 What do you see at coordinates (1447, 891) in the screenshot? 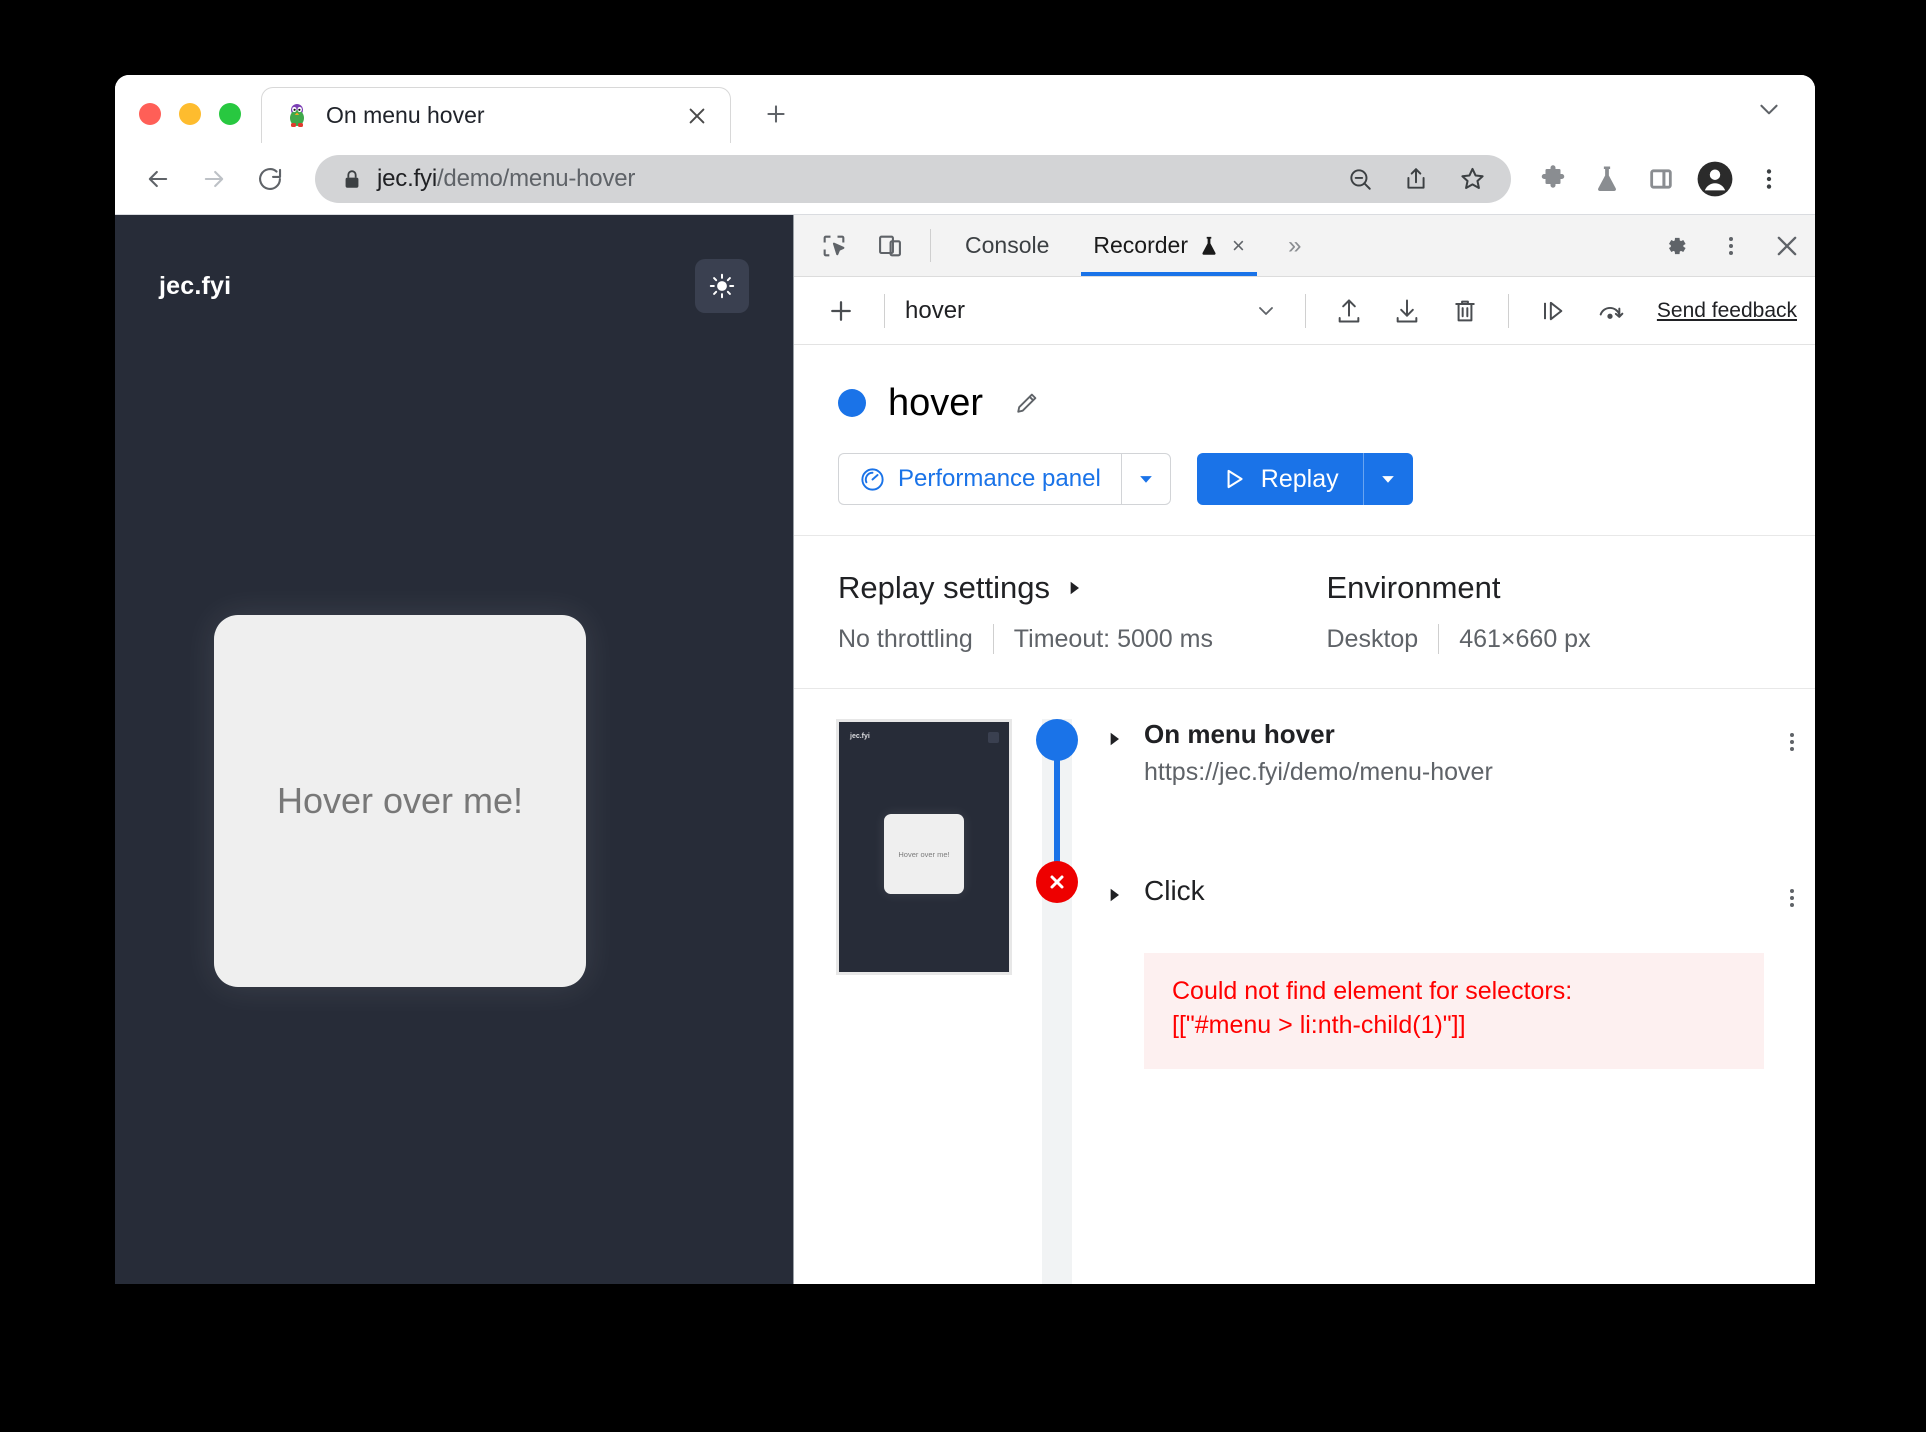
I see `step-click-body: Click` at bounding box center [1447, 891].